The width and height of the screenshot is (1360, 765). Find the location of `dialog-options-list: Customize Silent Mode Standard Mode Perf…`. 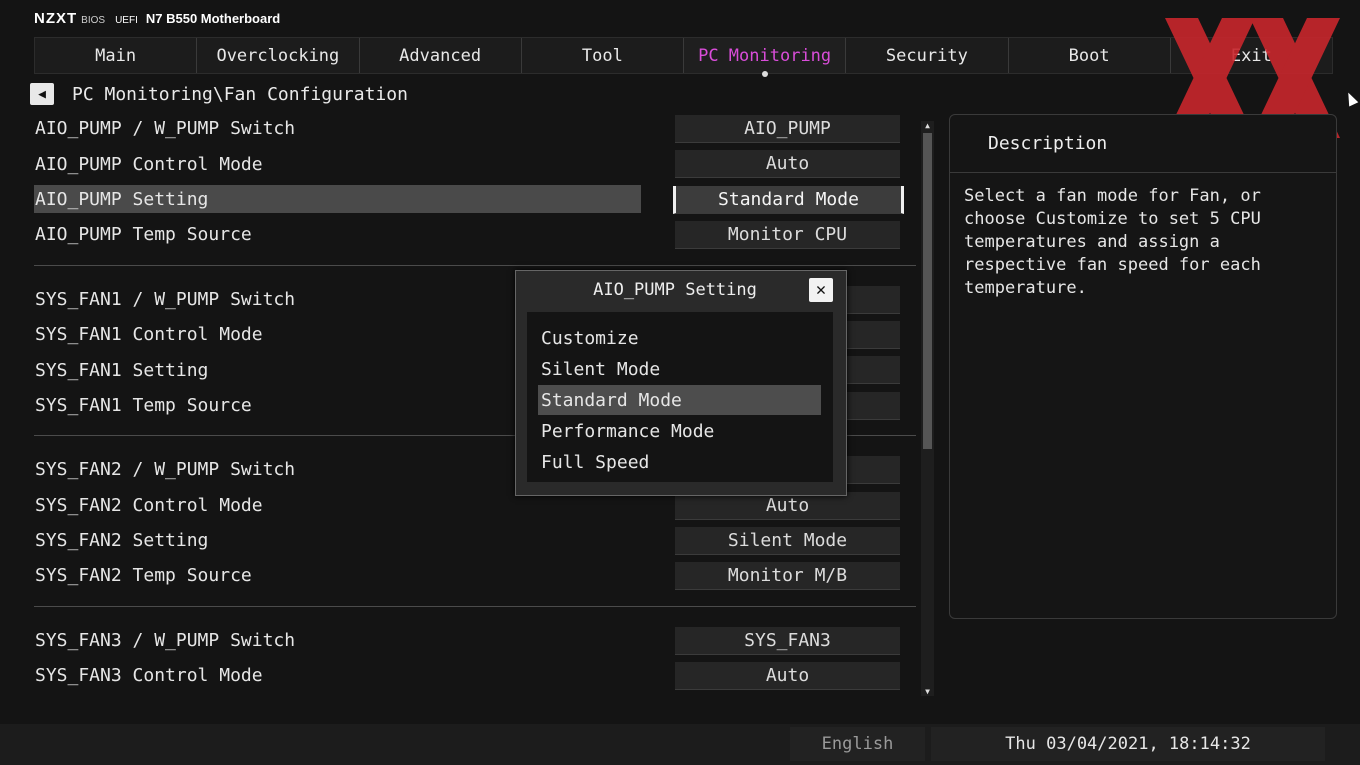

dialog-options-list: Customize Silent Mode Standard Mode Perf… is located at coordinates (680, 397).